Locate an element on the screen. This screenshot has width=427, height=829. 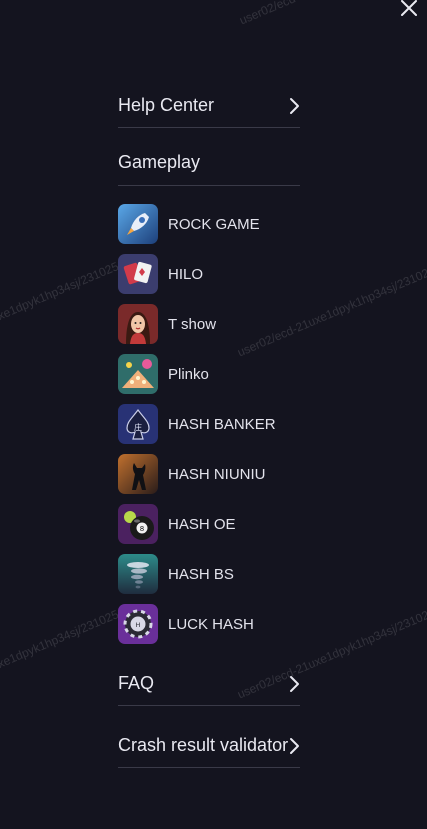
game-item-hash-niuniu: HASH NIUNIU is located at coordinates (209, 474).